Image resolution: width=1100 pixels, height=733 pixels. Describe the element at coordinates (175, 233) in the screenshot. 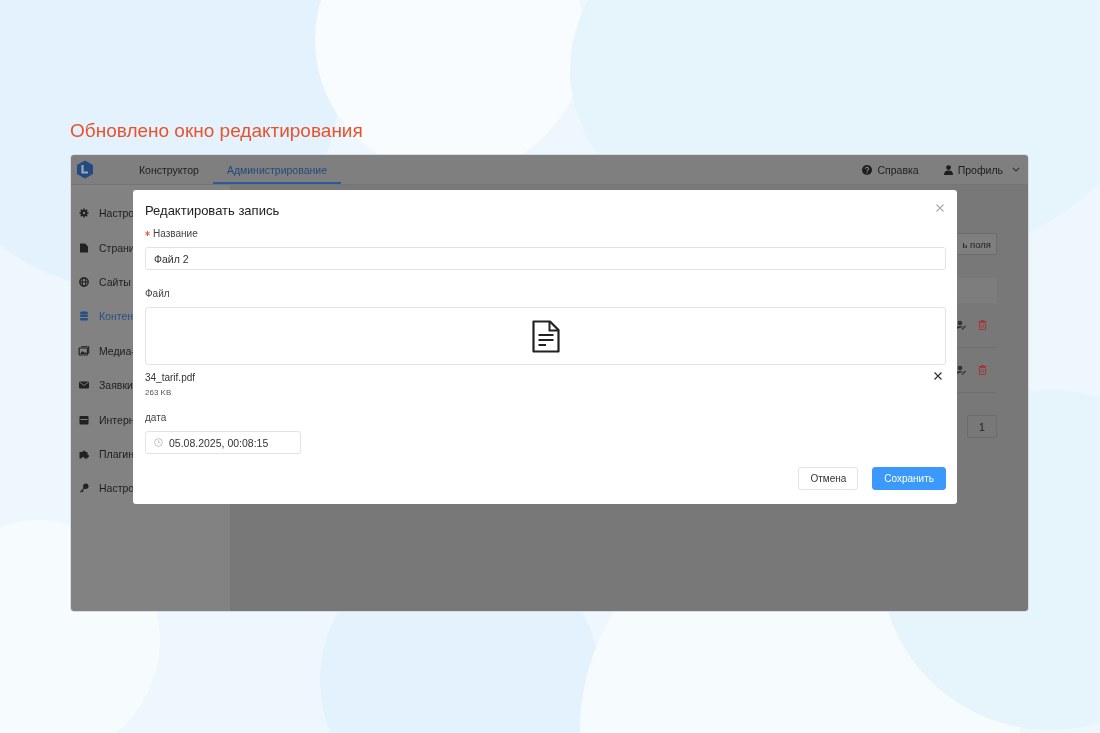

I see `field-label: Название` at that location.